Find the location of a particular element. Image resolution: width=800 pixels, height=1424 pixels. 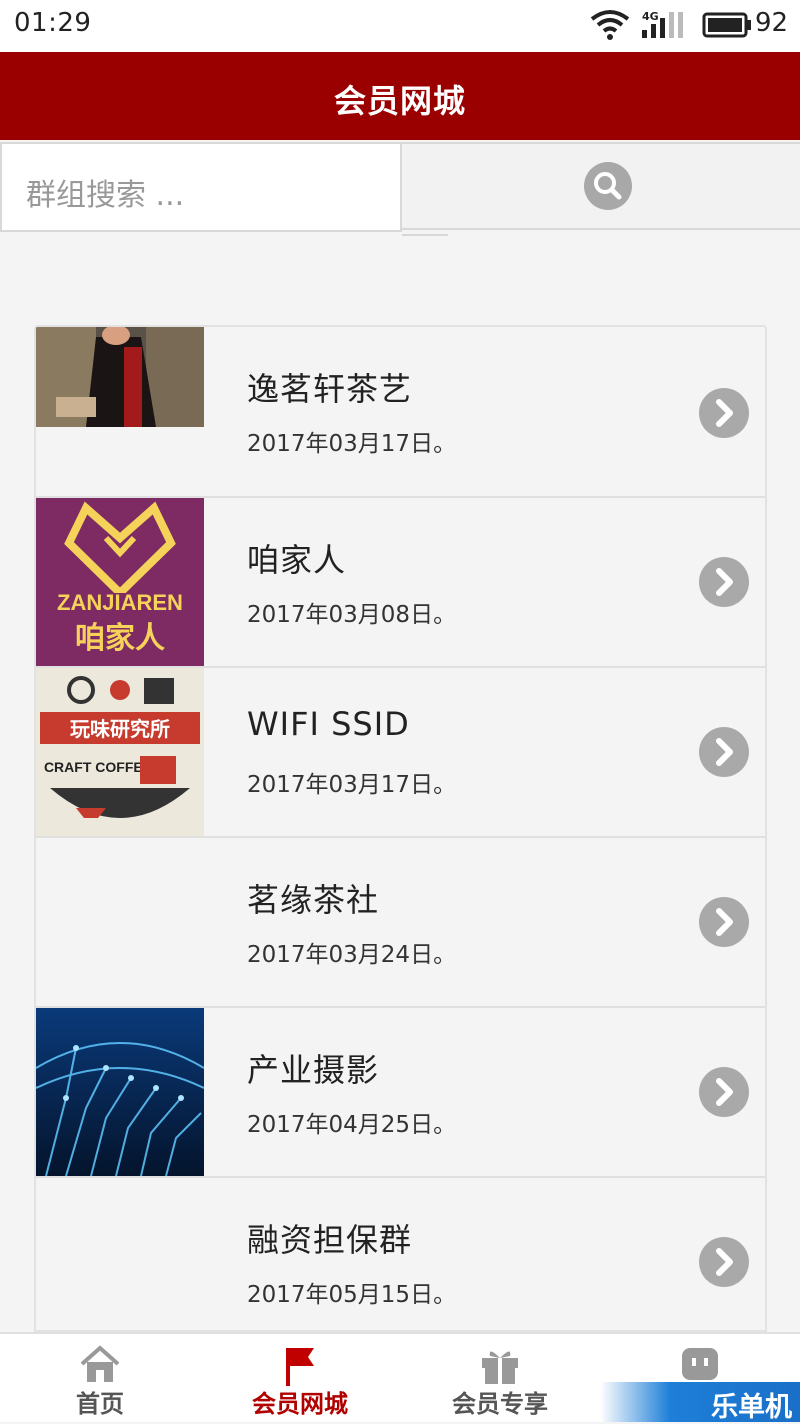

list-item: 逸茗轩茶艺 2017年03月17日。 is located at coordinates (400, 412).